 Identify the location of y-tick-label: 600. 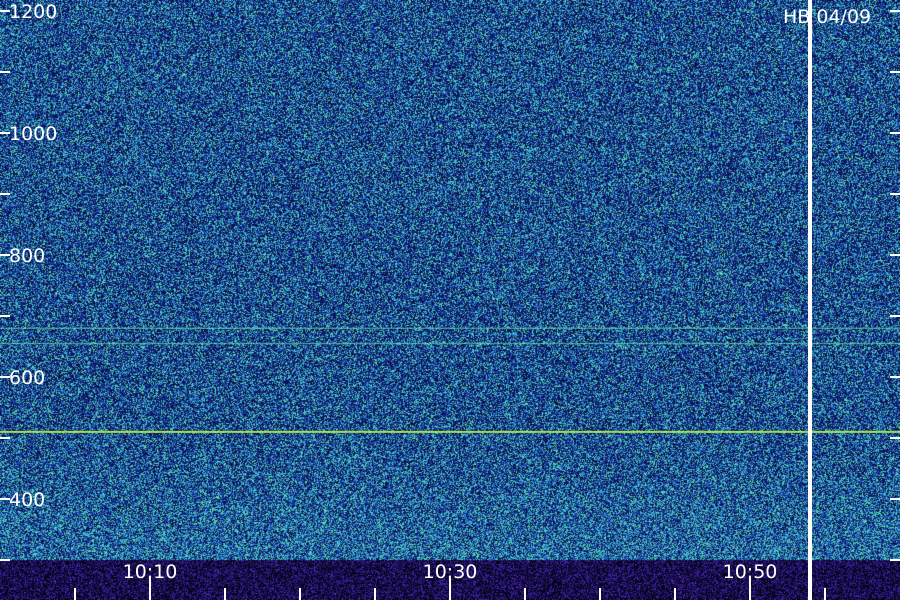
(27, 378).